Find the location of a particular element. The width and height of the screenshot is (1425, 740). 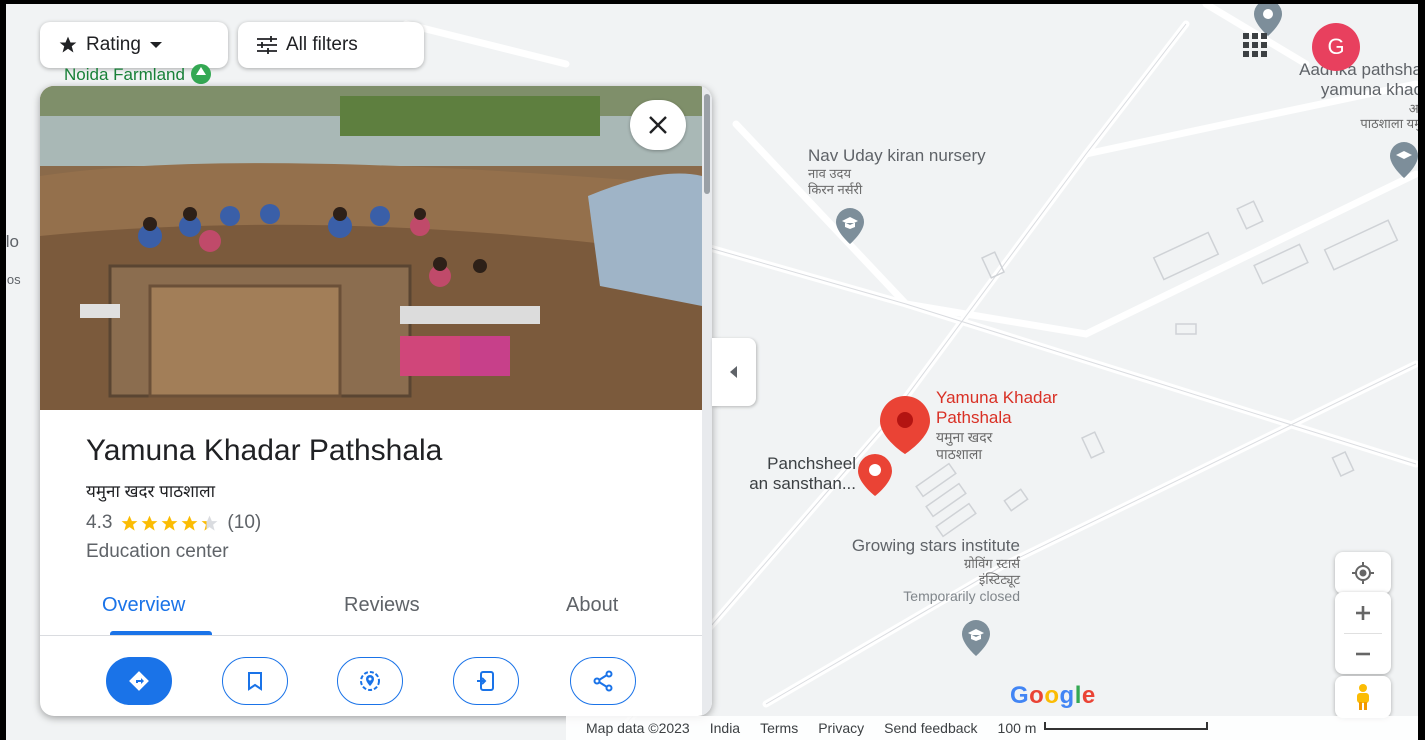

poi-label: yamuna khac is located at coordinates (1369, 90).